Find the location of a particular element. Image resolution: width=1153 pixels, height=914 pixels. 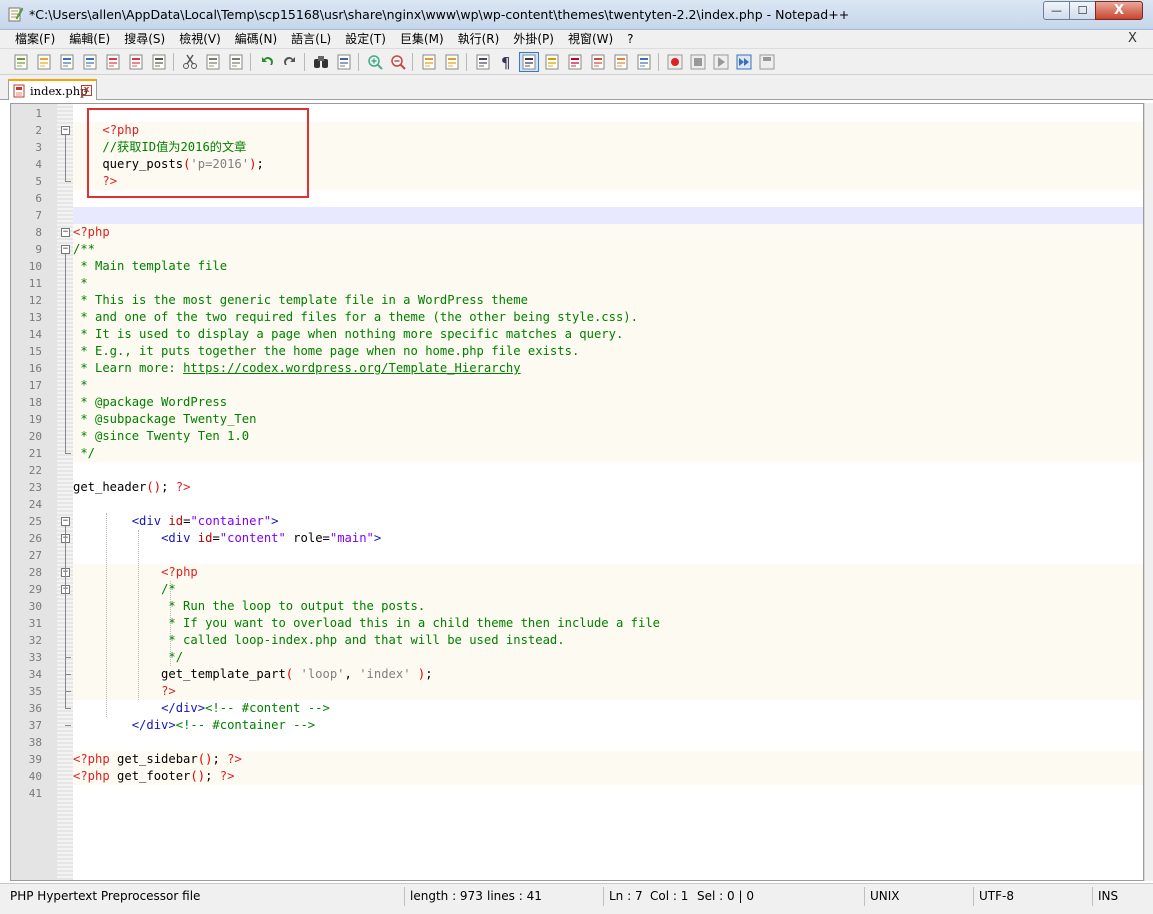

monitoring-icon is located at coordinates (644, 62).